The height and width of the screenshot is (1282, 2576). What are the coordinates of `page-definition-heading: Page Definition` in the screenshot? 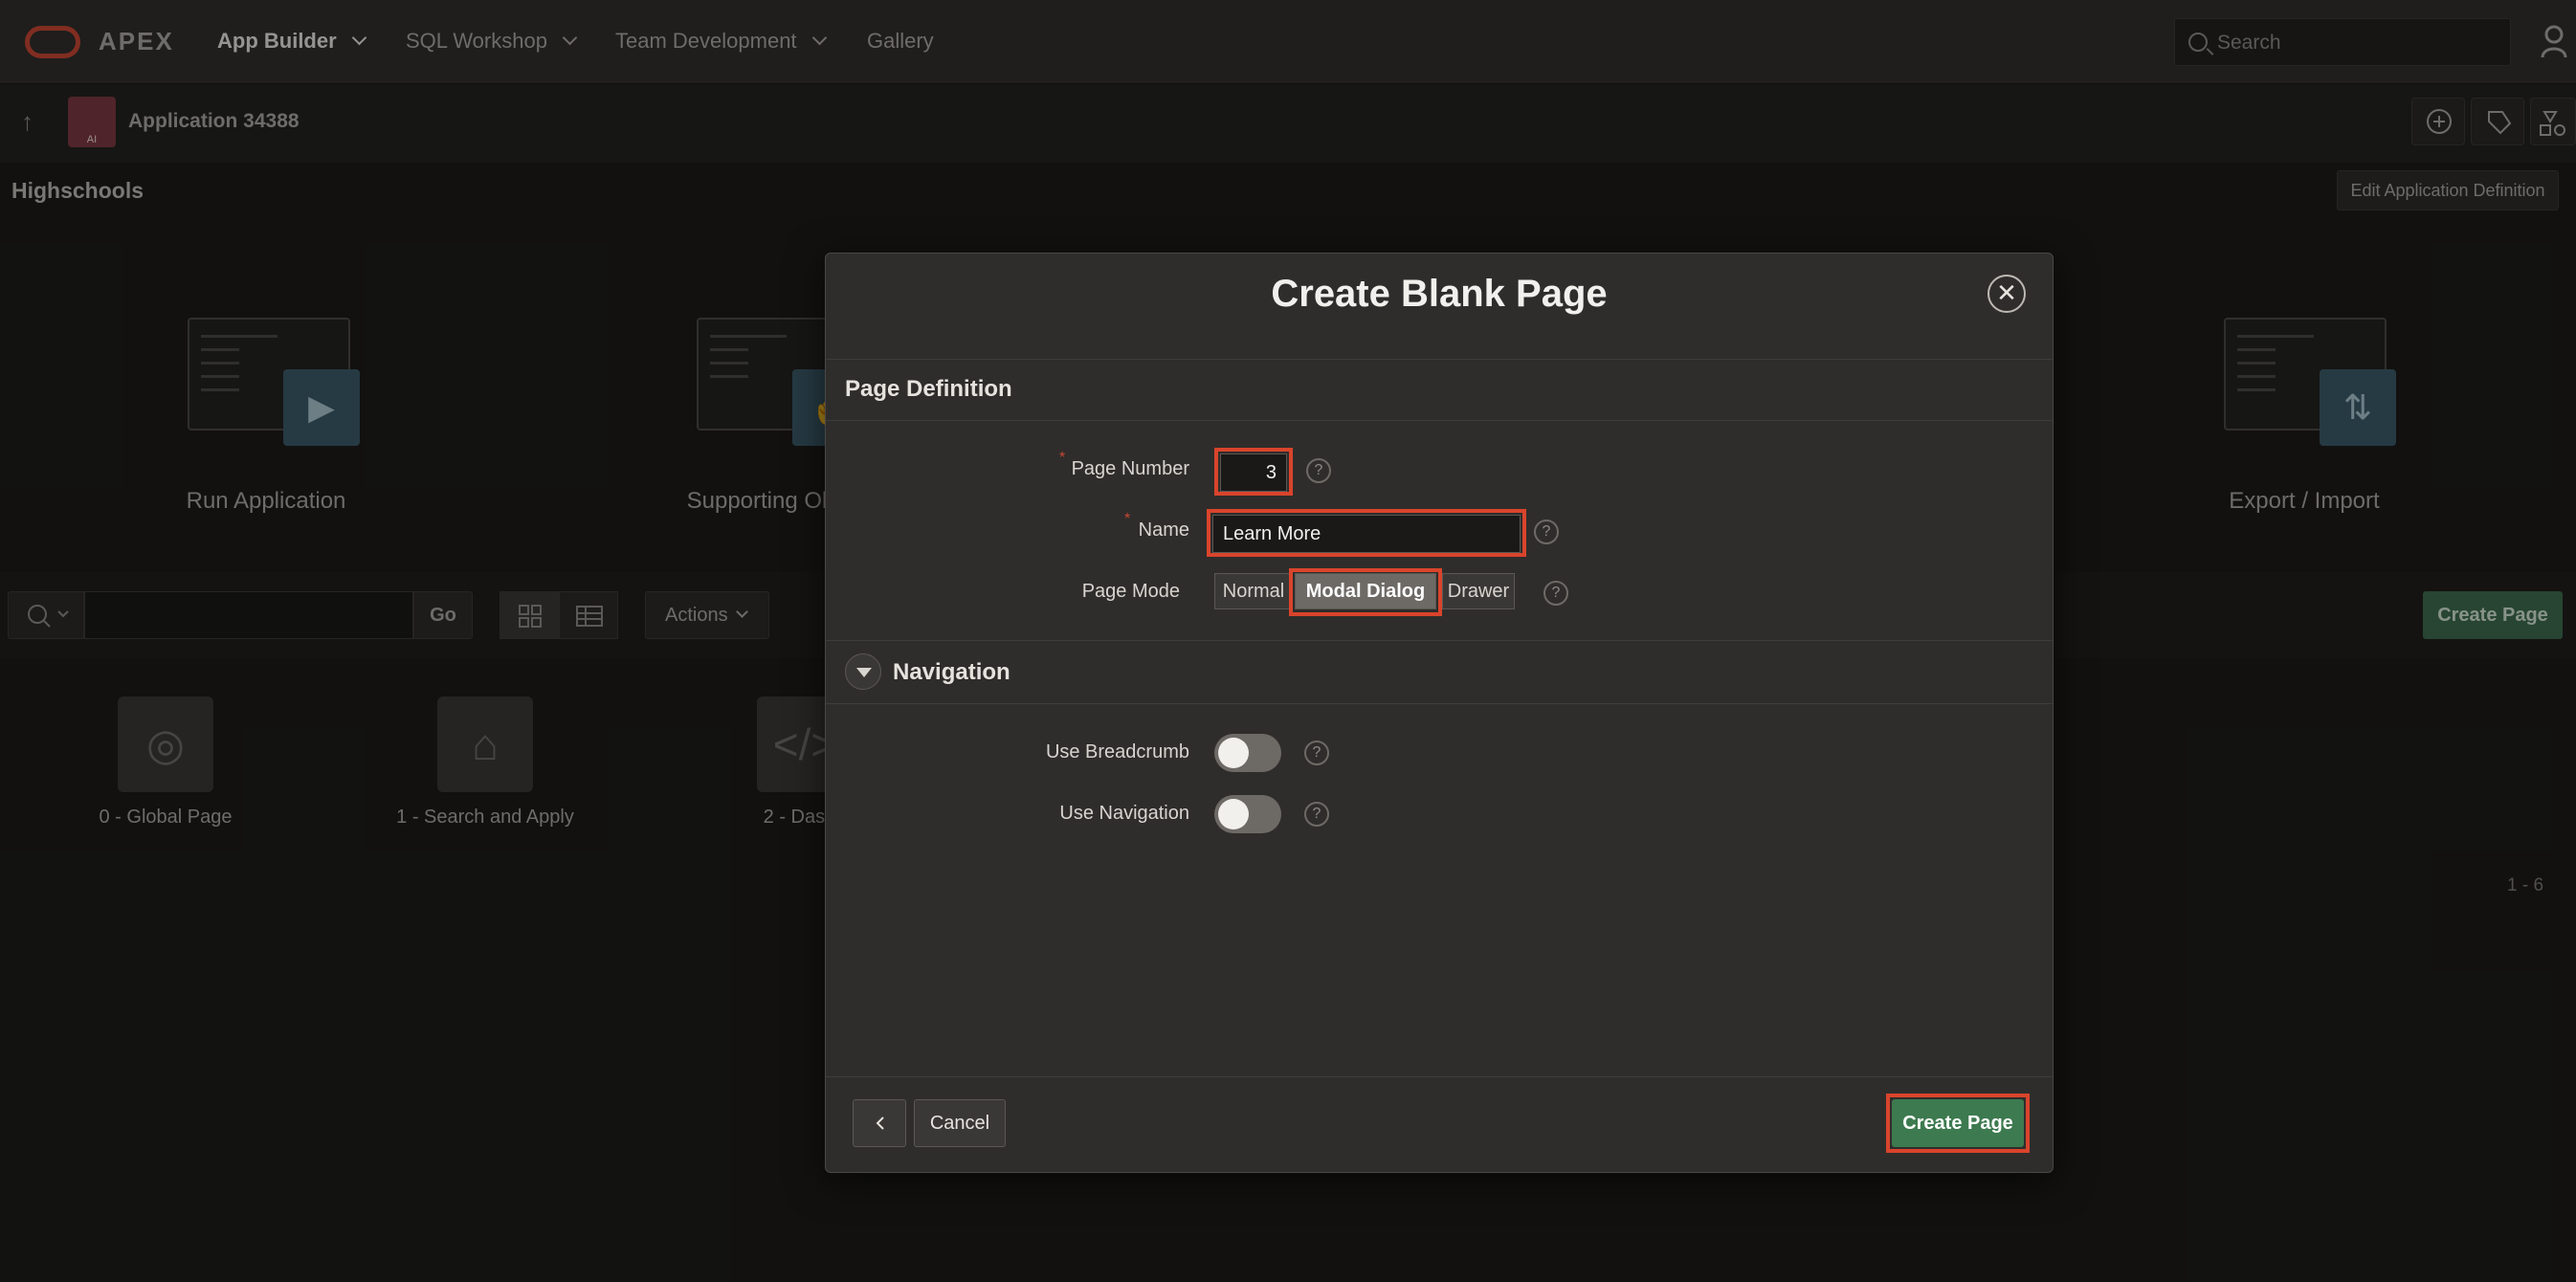 It's located at (928, 389).